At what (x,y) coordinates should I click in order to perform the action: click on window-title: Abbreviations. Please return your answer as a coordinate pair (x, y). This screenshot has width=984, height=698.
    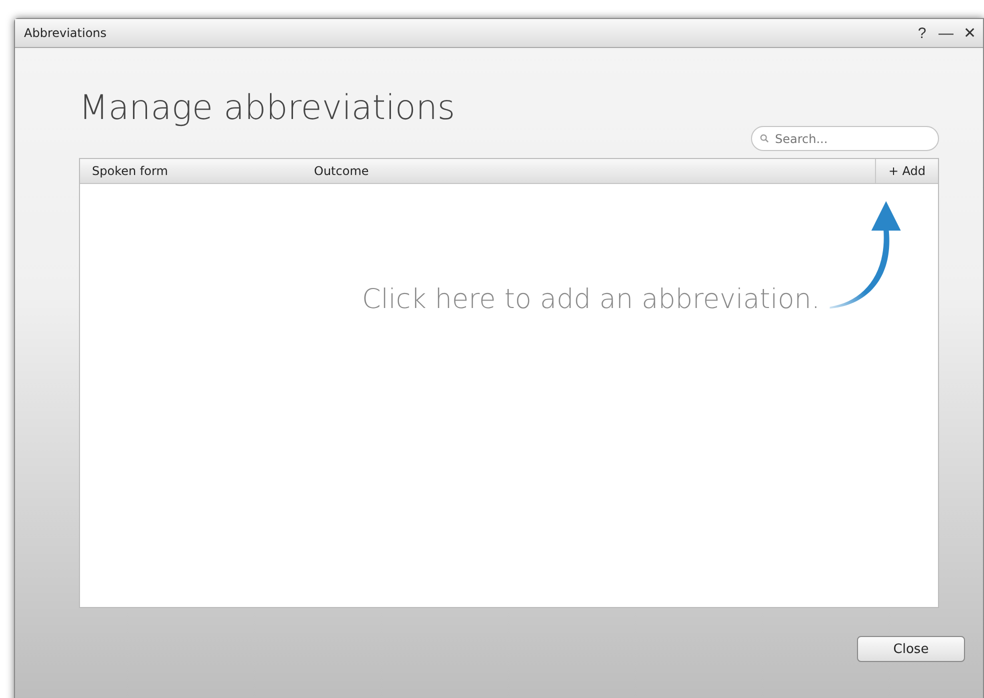
    Looking at the image, I should click on (65, 33).